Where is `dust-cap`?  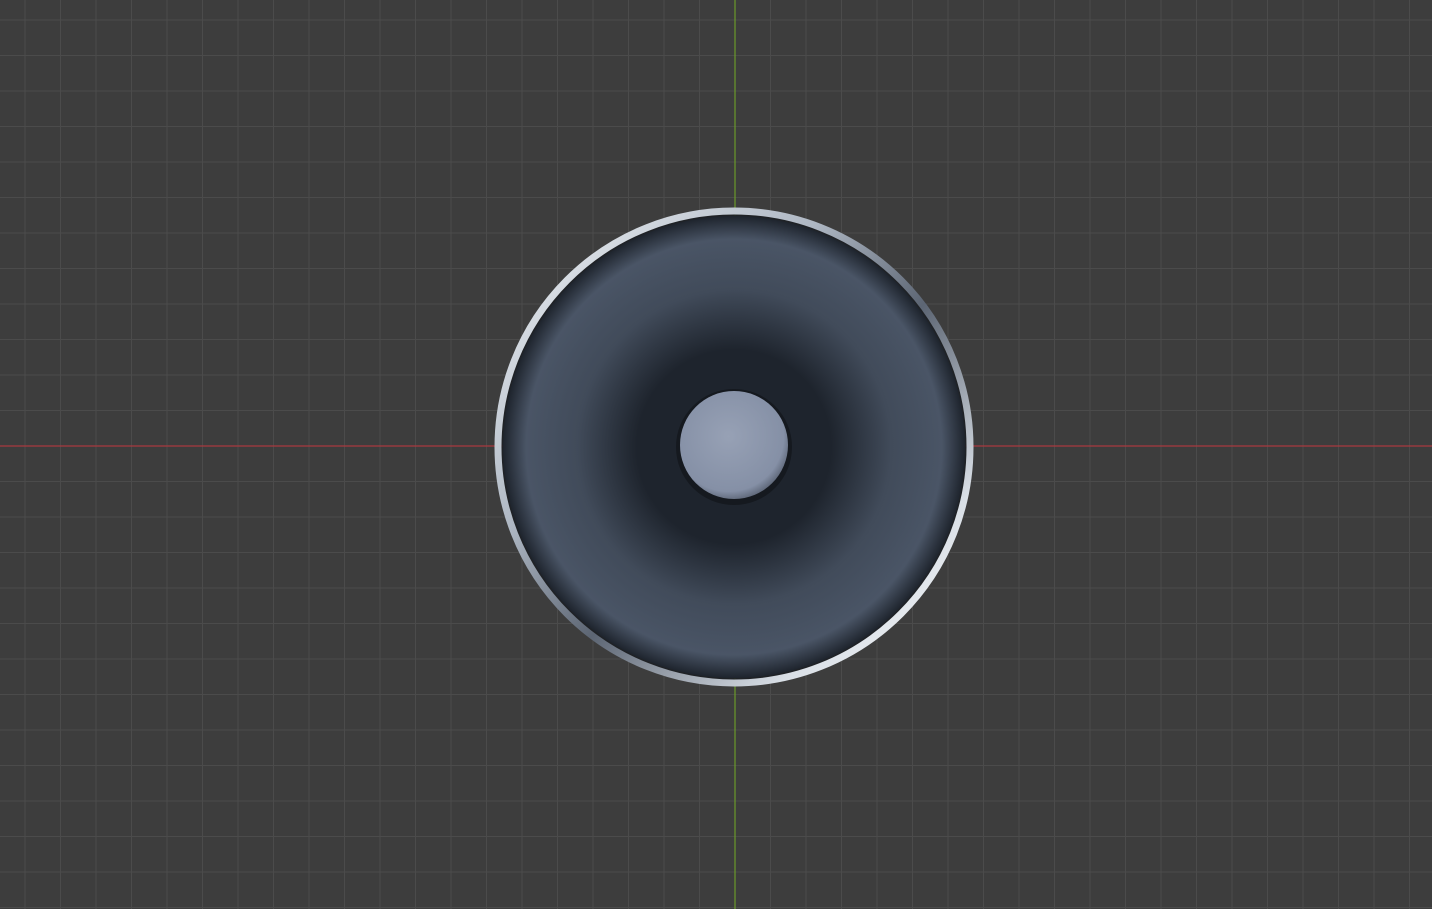 dust-cap is located at coordinates (734, 445).